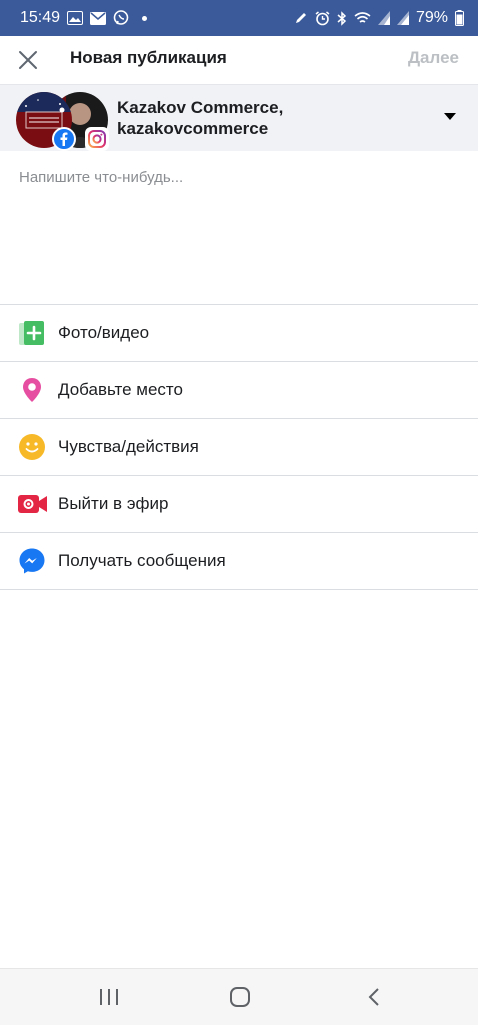 Image resolution: width=478 pixels, height=1025 pixels. I want to click on option-feelings-activities: Чувства/действия, so click(239, 447).